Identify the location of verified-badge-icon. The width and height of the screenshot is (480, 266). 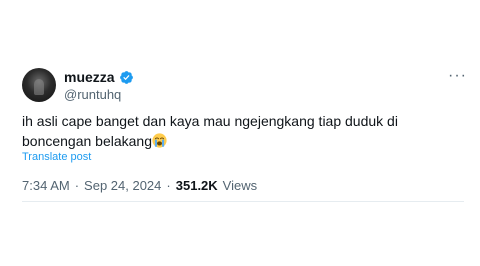
(126, 77).